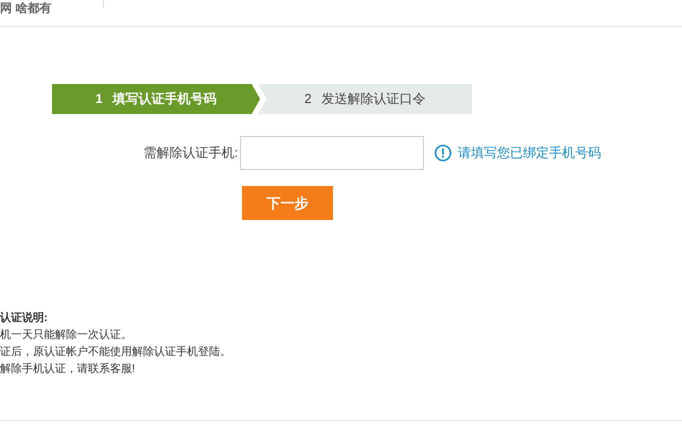 The width and height of the screenshot is (682, 435). Describe the element at coordinates (24, 318) in the screenshot. I see `notes-title: 认证说明:` at that location.